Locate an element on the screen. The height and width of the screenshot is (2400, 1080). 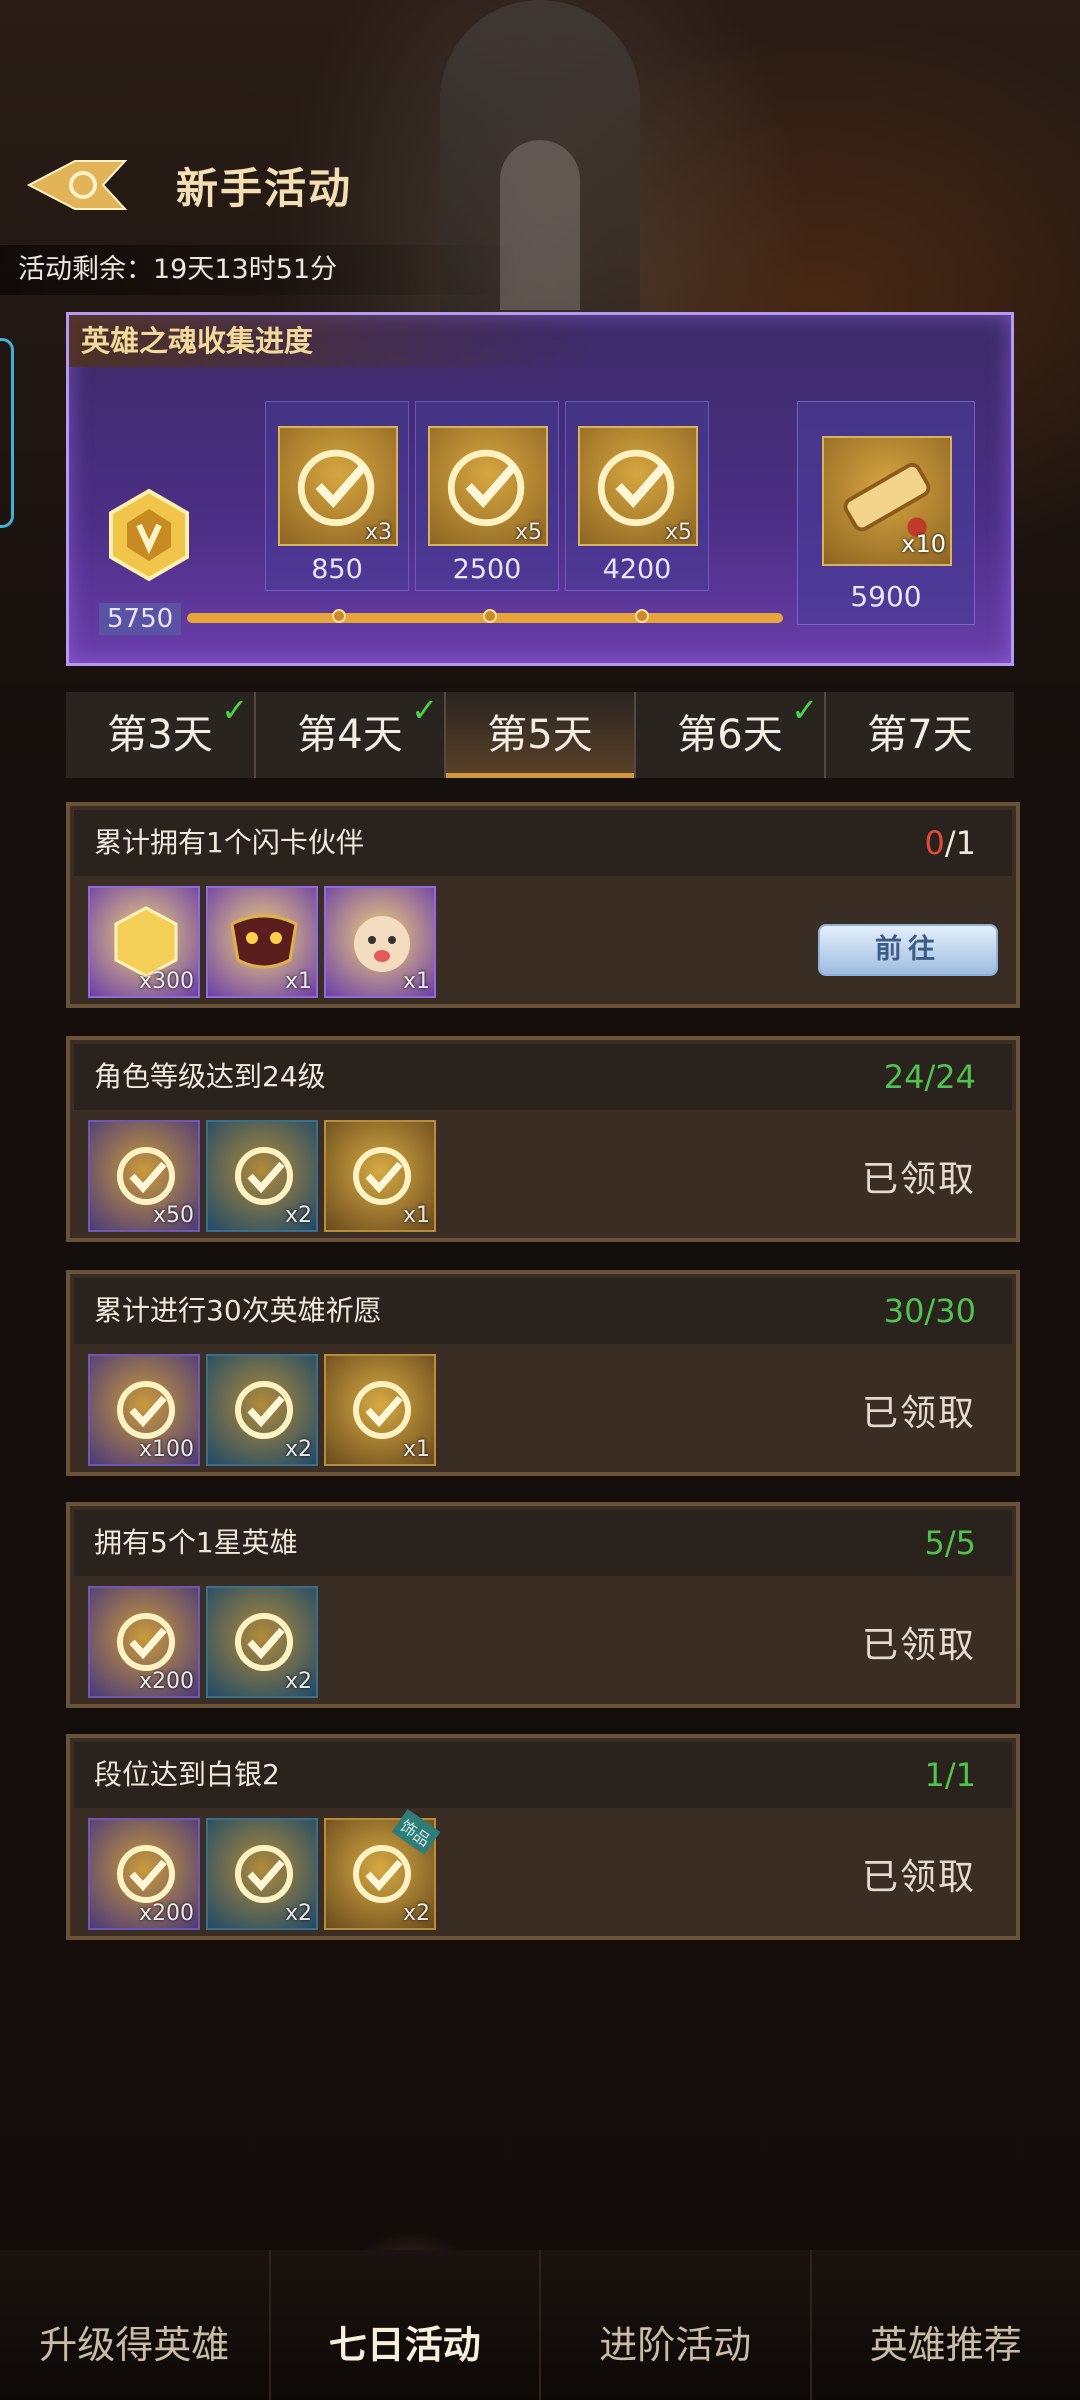
milestone-reward: x5 4200 is located at coordinates (637, 496).